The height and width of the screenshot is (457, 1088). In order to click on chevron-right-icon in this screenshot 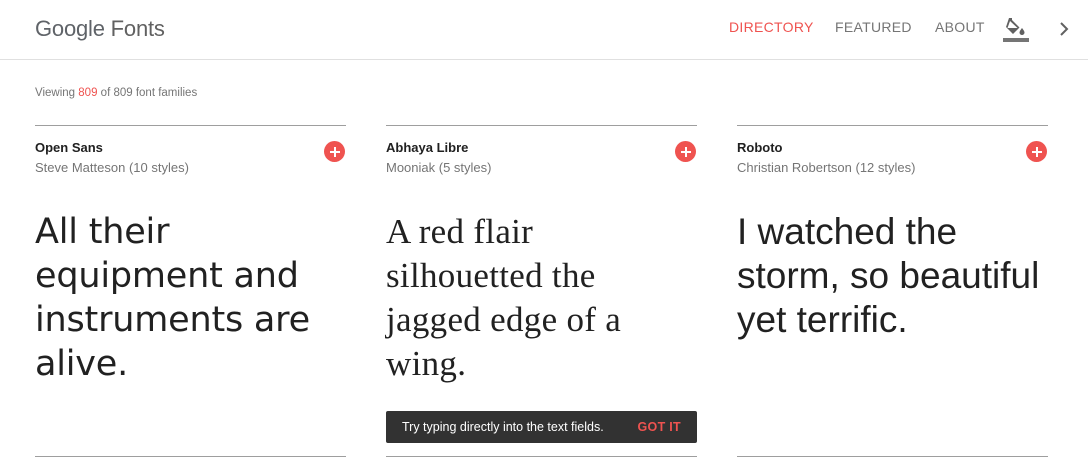, I will do `click(1064, 29)`.